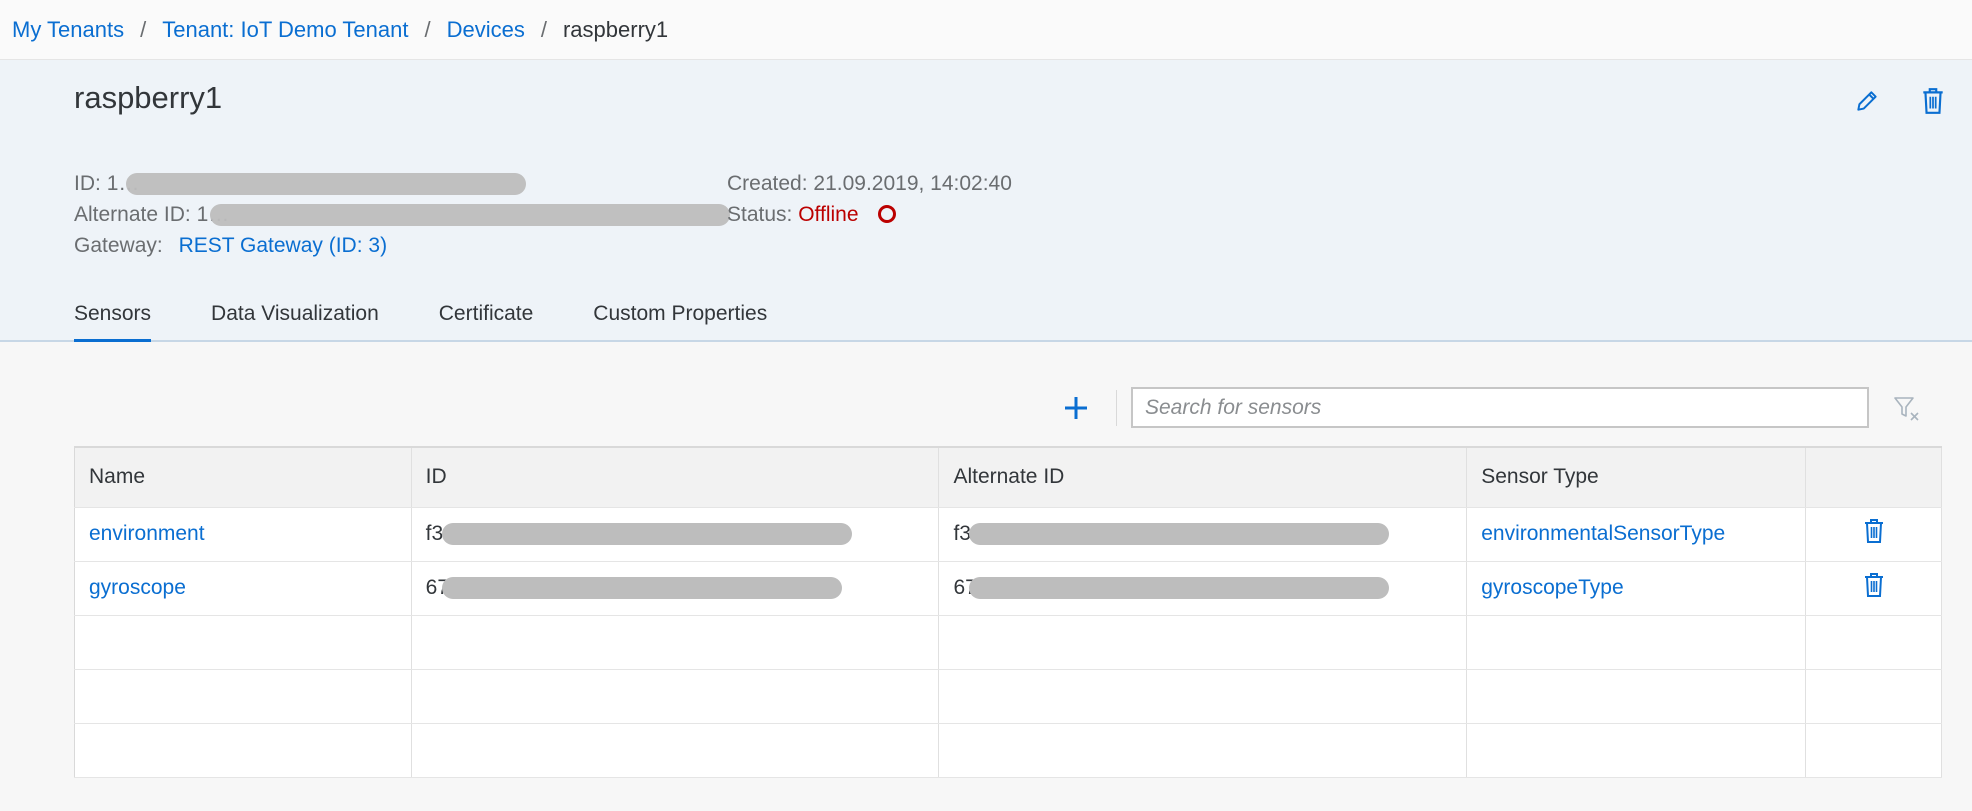 The height and width of the screenshot is (811, 1972). I want to click on sensor-name-link: gyroscope, so click(243, 588).